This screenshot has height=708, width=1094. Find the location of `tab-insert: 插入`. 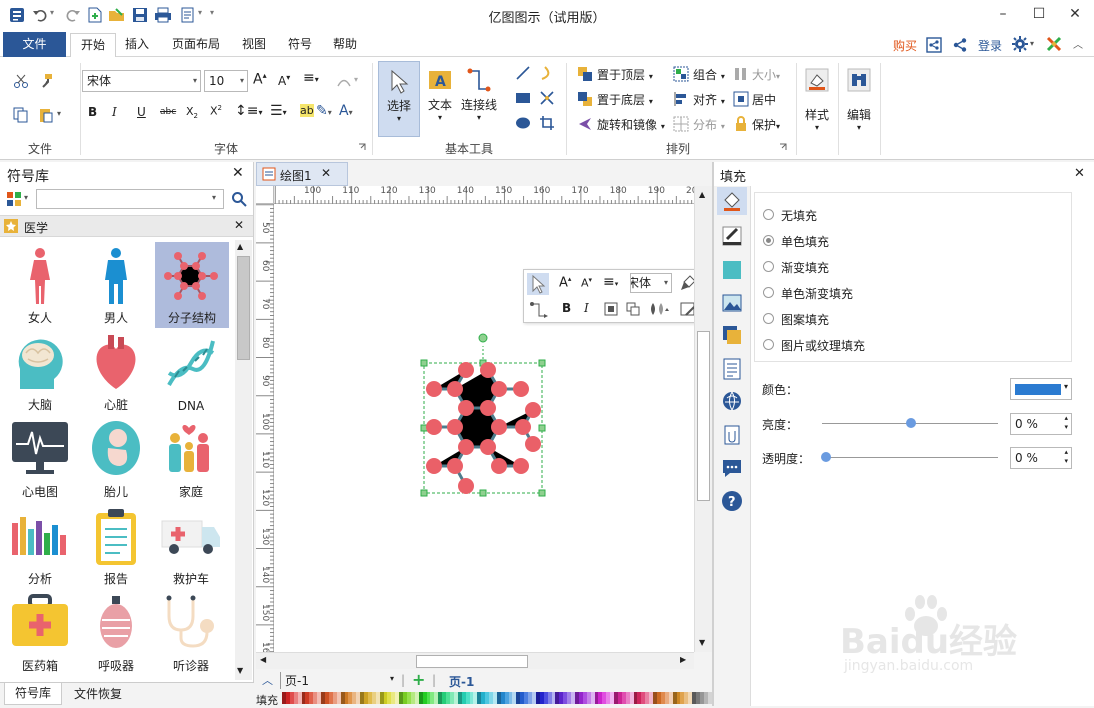

tab-insert: 插入 is located at coordinates (137, 45).